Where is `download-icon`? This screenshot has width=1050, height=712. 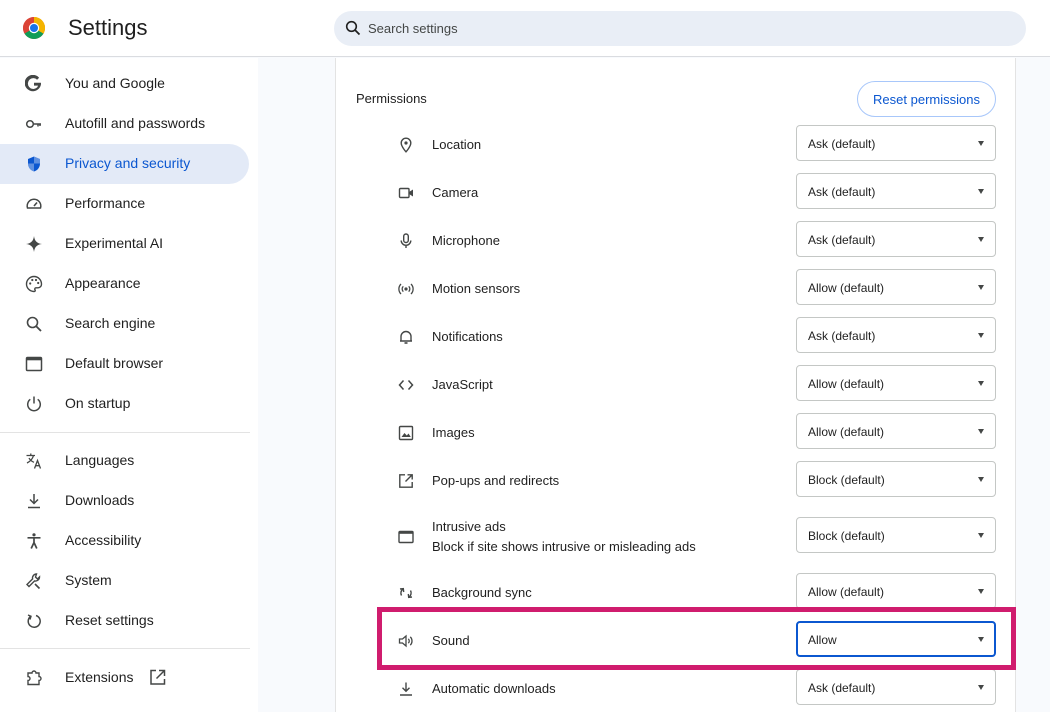
download-icon is located at coordinates (406, 689).